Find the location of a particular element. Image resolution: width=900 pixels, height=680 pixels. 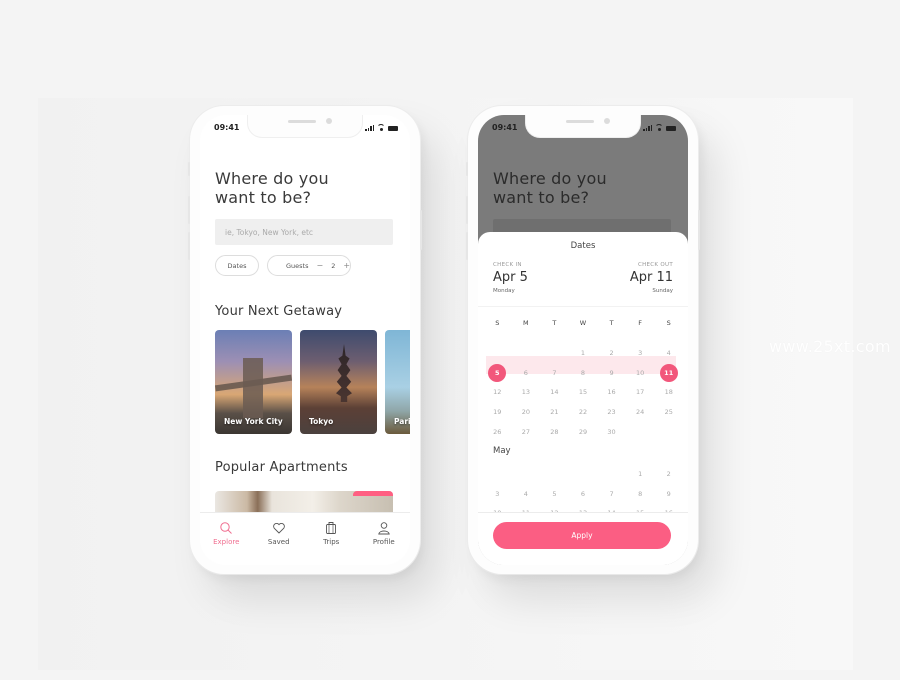

destination-search-input: ie, Tokyo, New York, etc is located at coordinates (304, 232).